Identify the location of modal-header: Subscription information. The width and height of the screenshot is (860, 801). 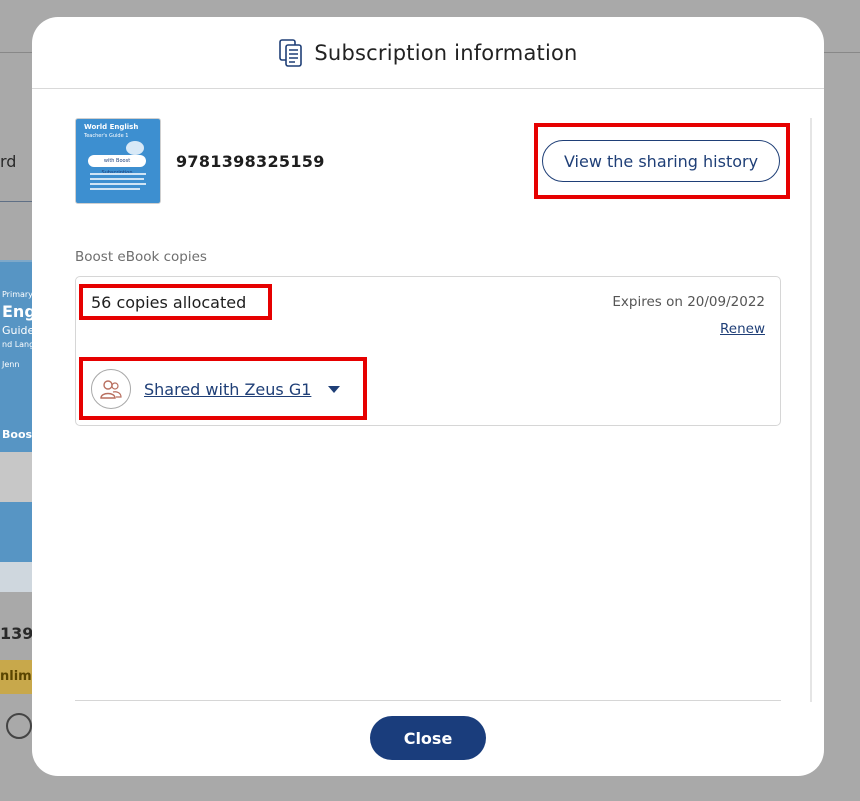
(428, 53).